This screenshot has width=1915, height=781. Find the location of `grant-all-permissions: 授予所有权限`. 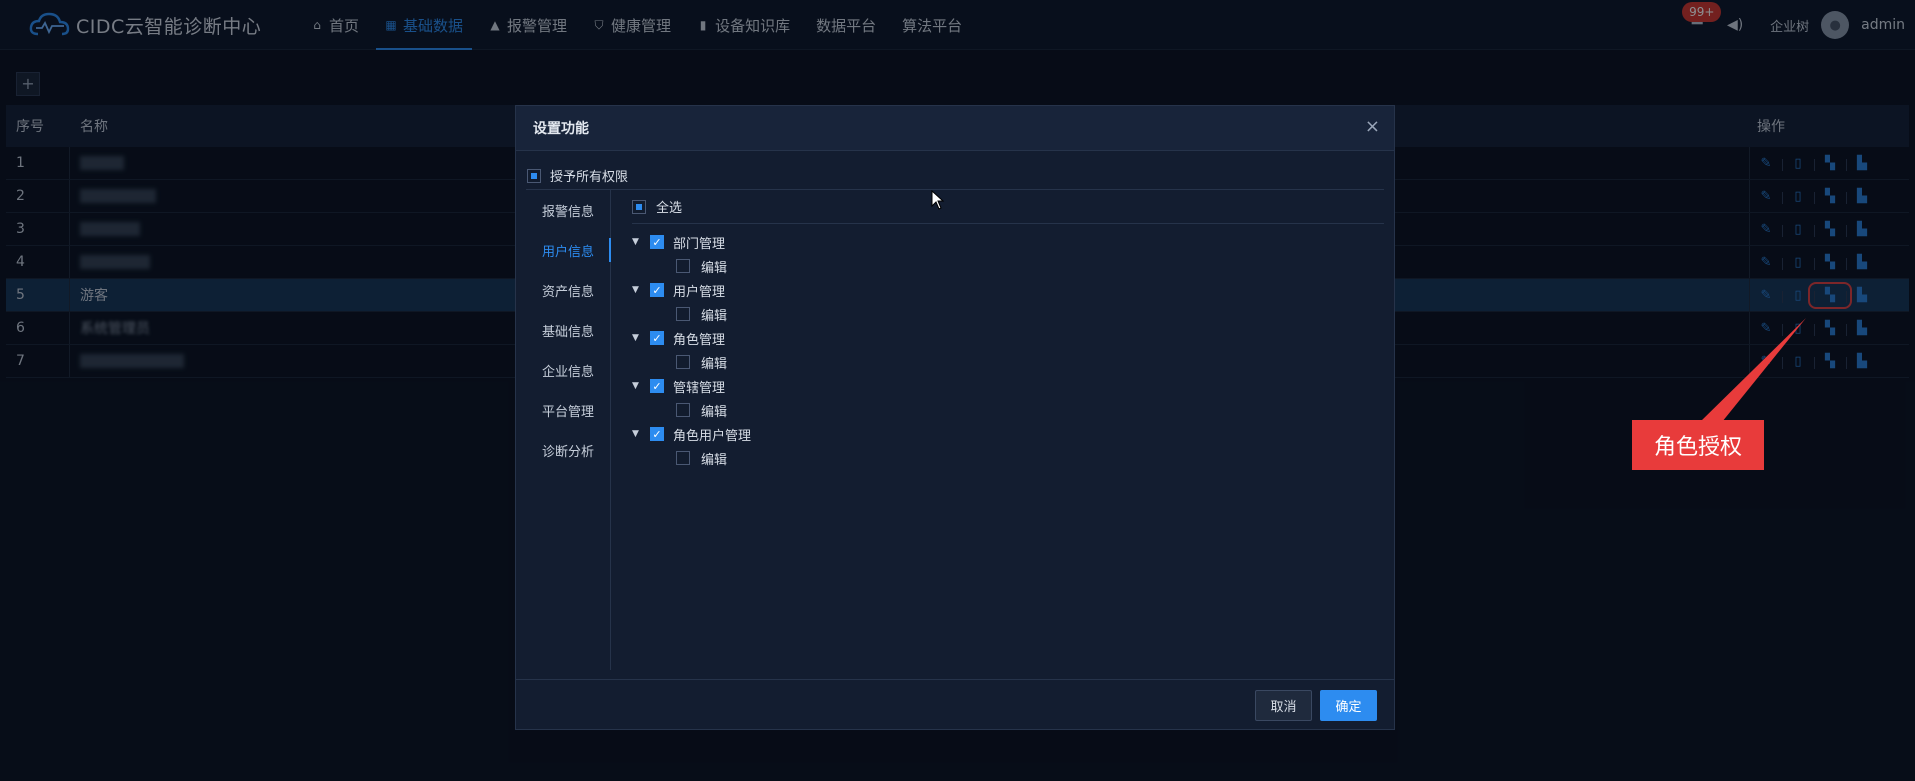

grant-all-permissions: 授予所有权限 is located at coordinates (577, 175).